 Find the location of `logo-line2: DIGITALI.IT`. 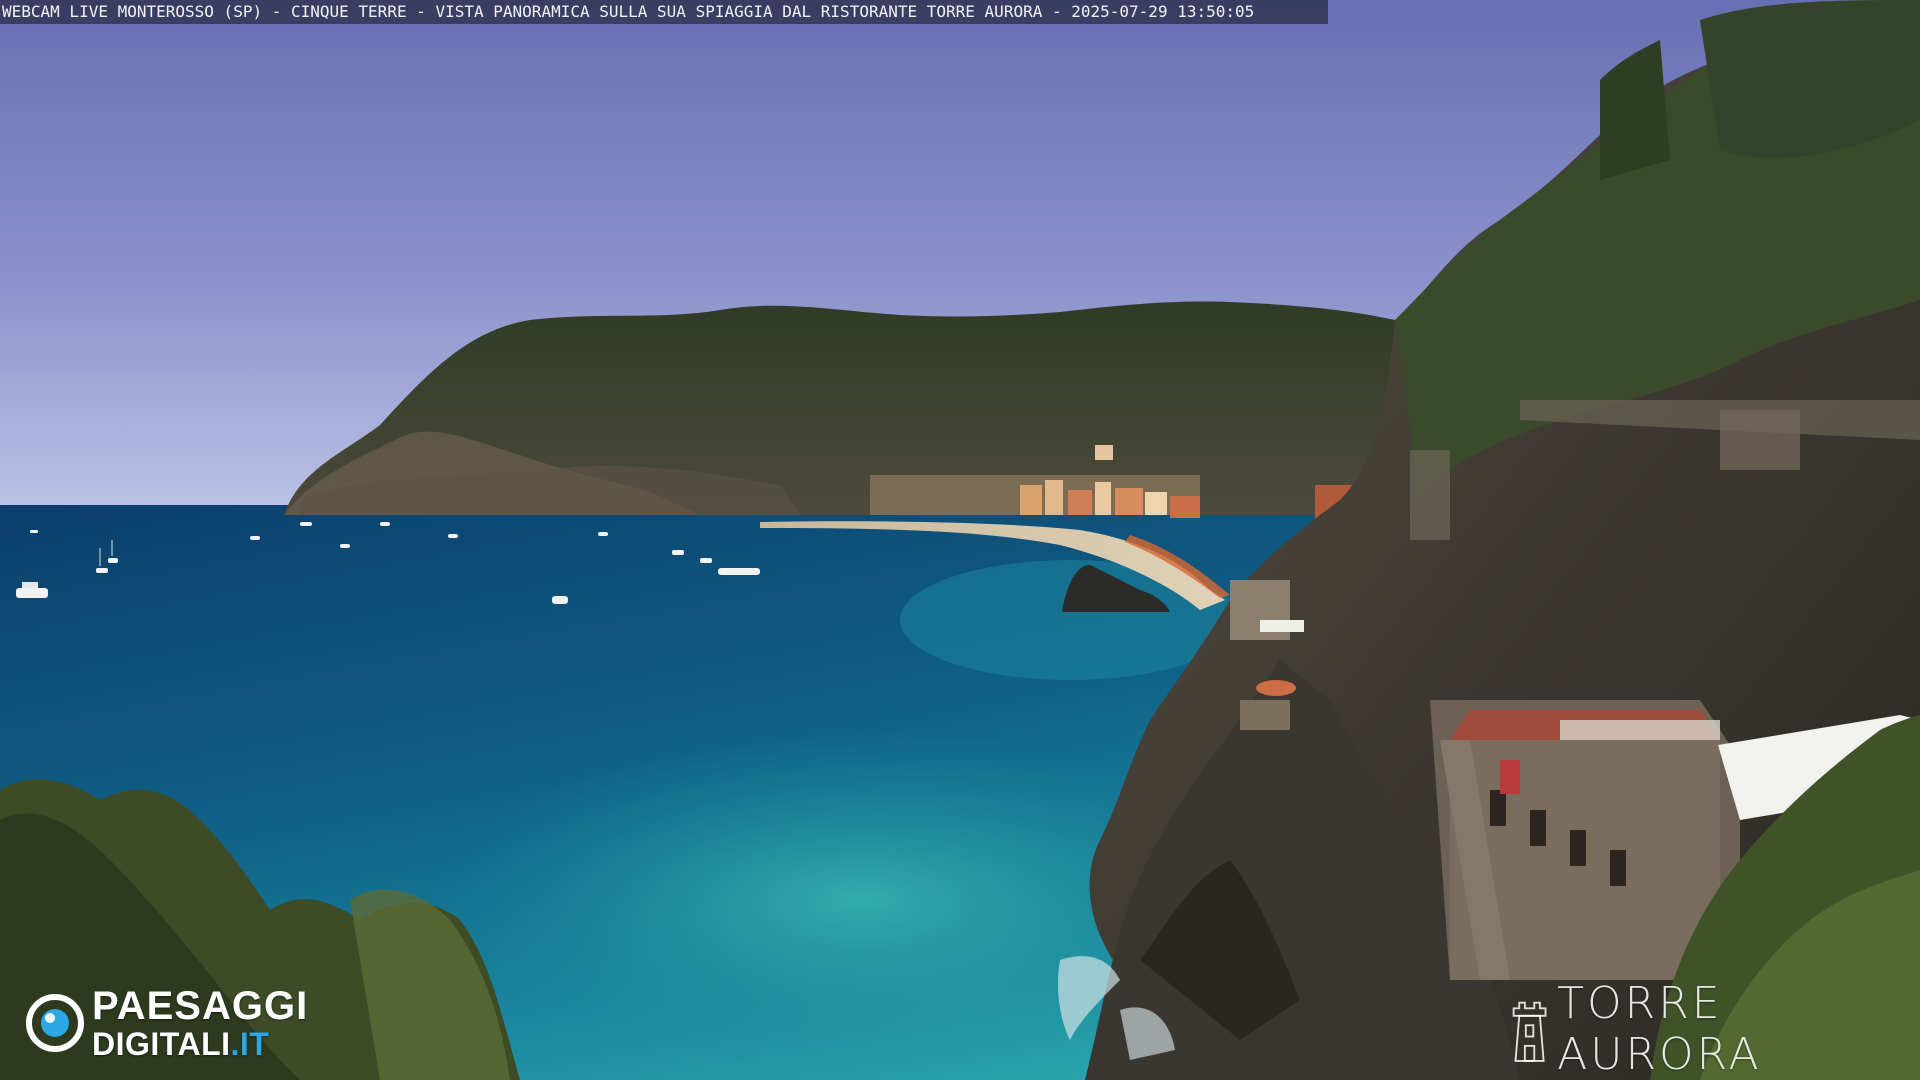

logo-line2: DIGITALI.IT is located at coordinates (200, 1044).